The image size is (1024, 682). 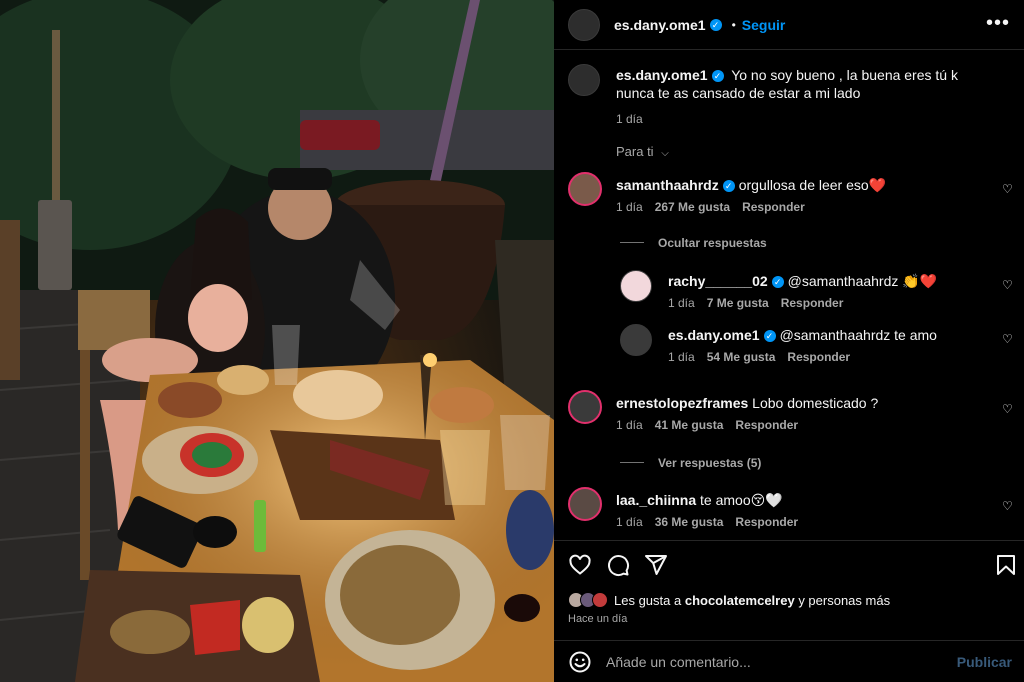 I want to click on more-options-icon: •••, so click(x=998, y=23).